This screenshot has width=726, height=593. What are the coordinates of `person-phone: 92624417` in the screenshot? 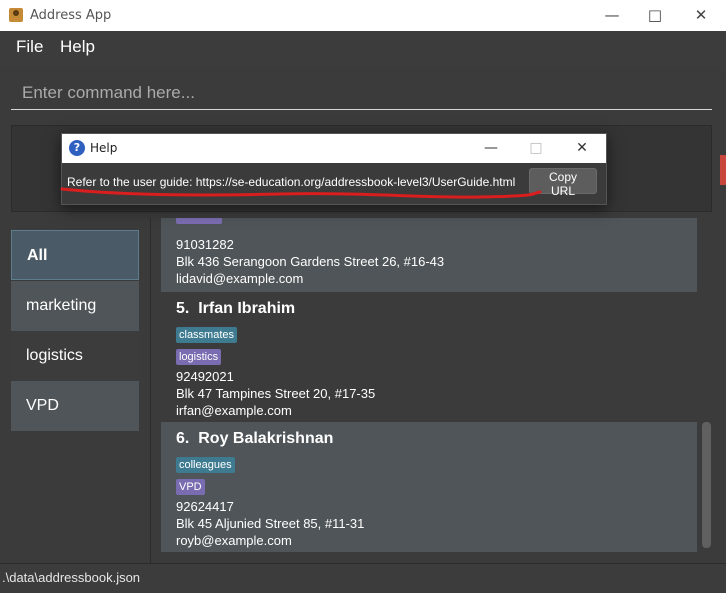 It's located at (205, 506).